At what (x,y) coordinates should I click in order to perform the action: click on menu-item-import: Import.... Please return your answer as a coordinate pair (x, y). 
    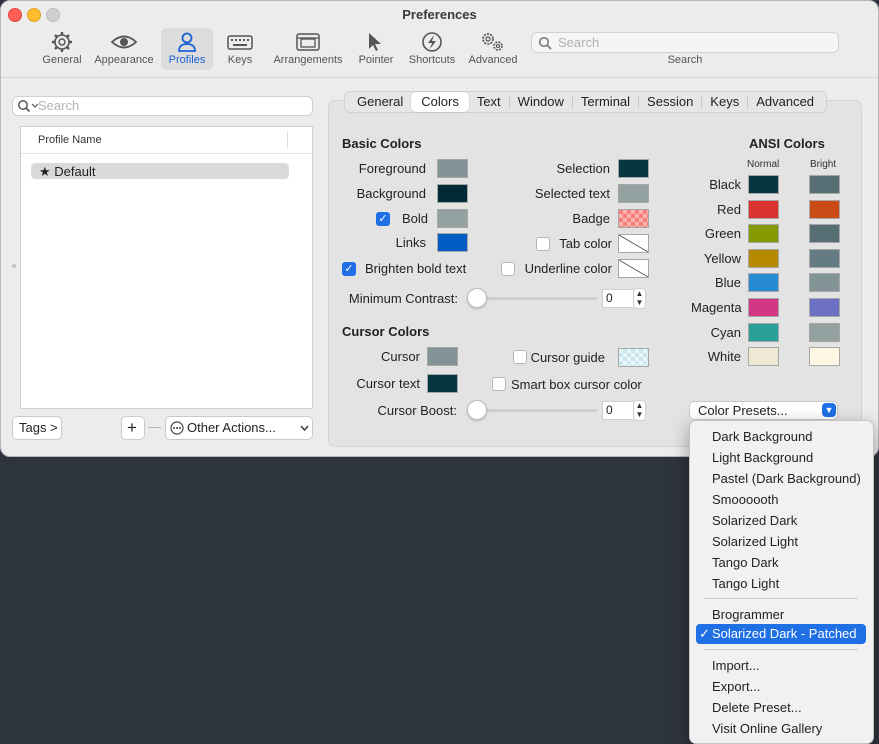
    Looking at the image, I should click on (781, 666).